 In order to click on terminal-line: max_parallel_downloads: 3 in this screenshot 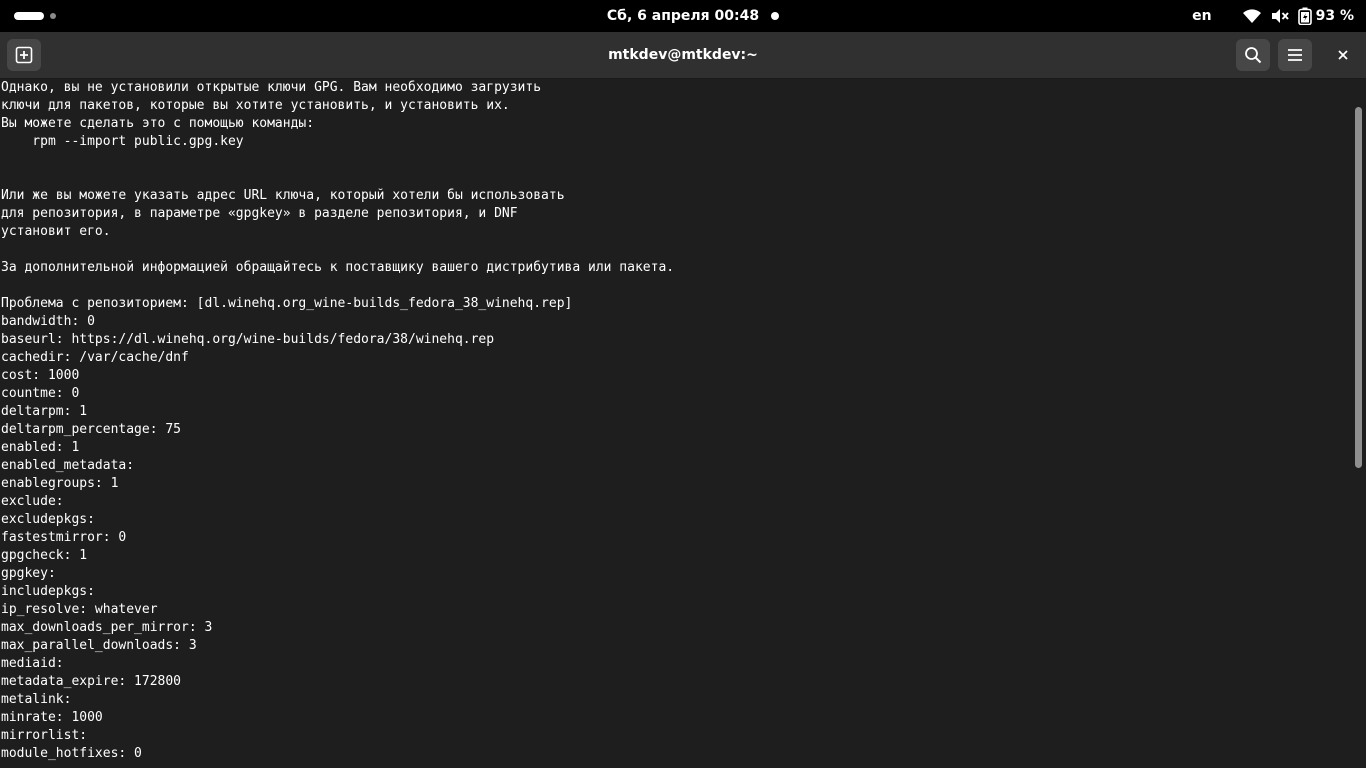, I will do `click(99, 645)`.